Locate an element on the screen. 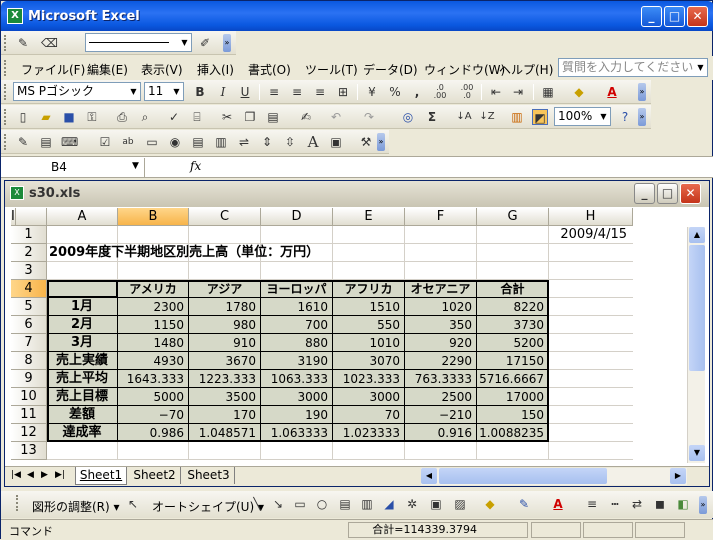 This screenshot has height=540, width=713. row-label: 2月 is located at coordinates (82, 325).